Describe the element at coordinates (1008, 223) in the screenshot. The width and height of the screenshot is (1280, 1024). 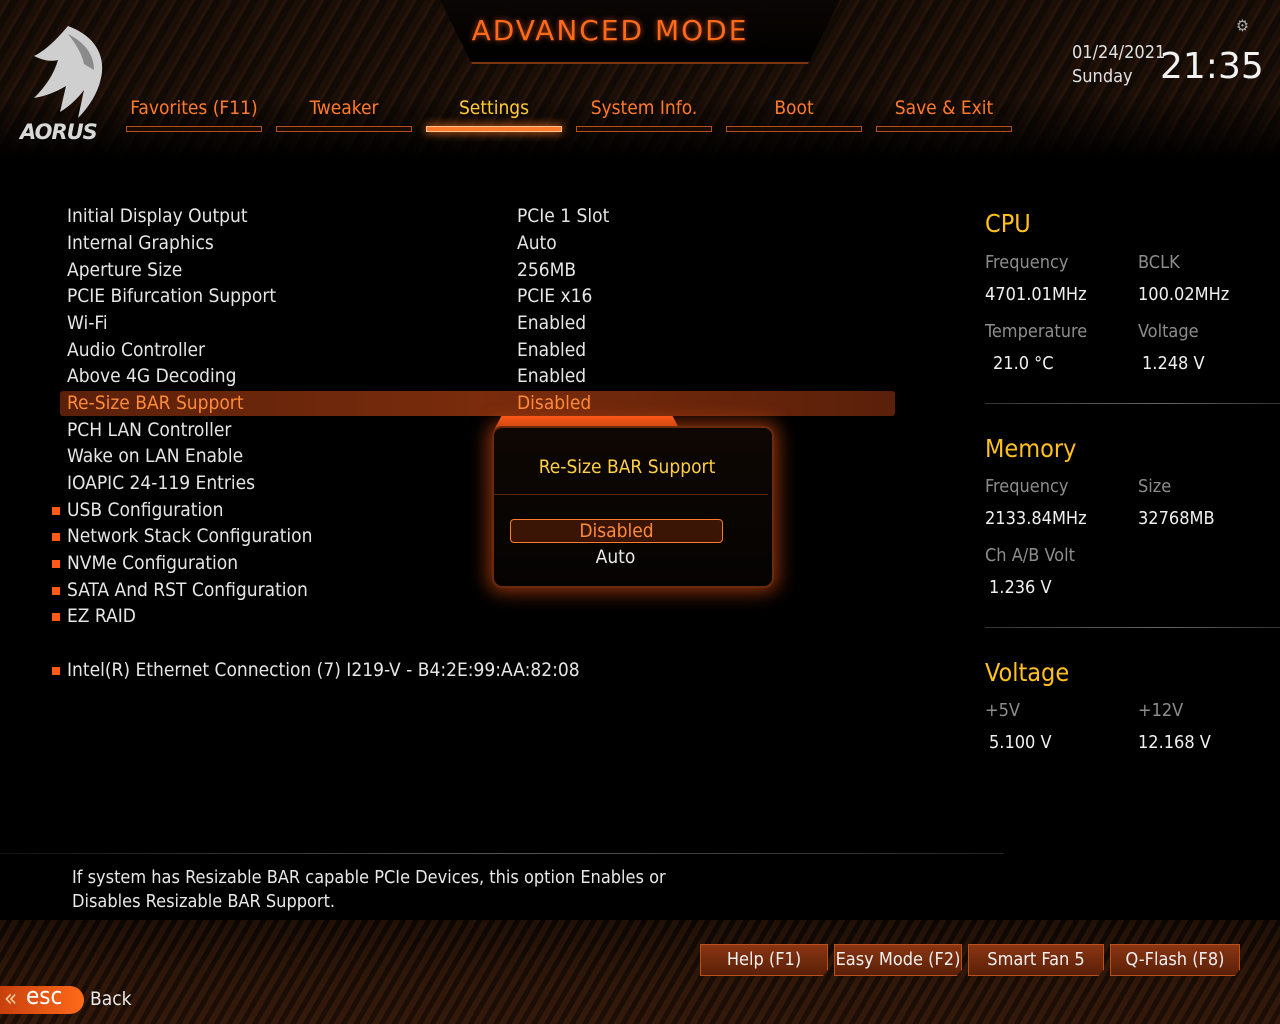
I see `cpu-heading: CPU` at that location.